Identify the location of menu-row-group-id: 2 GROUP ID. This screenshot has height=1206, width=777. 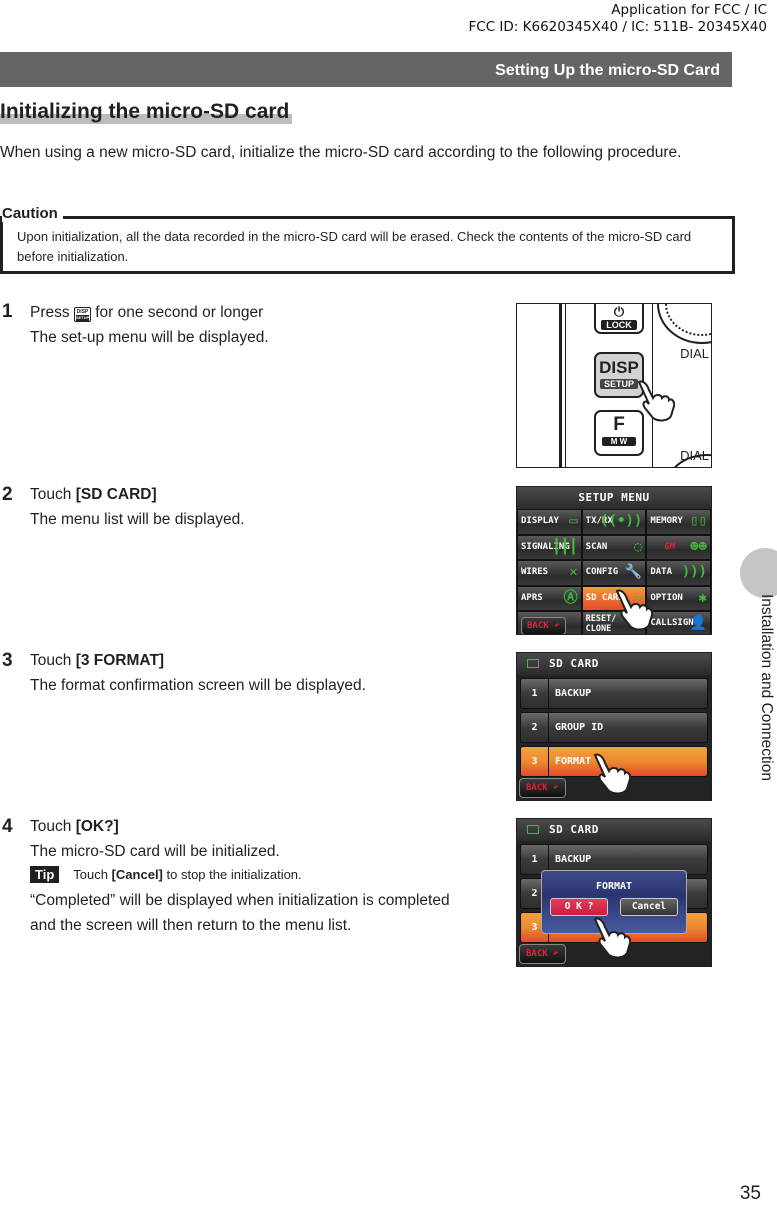
(614, 727).